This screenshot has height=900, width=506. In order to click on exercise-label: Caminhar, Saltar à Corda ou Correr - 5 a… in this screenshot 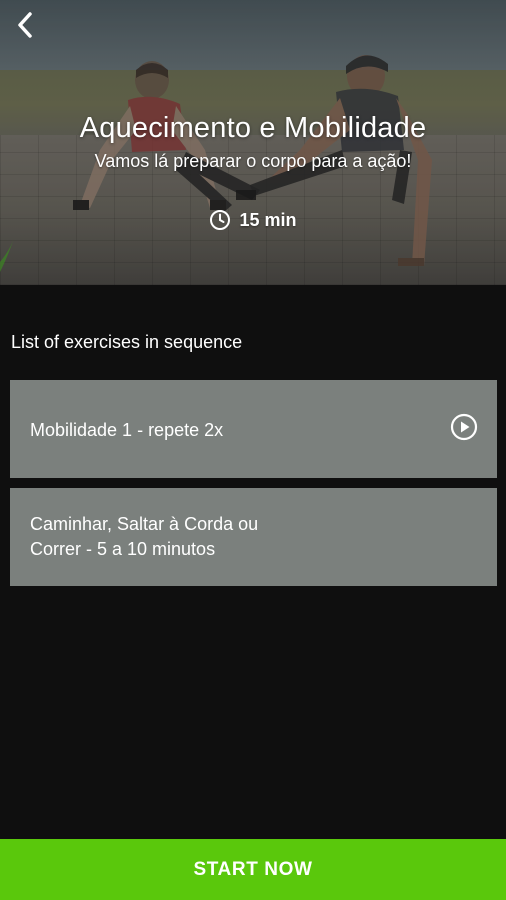, I will do `click(144, 537)`.